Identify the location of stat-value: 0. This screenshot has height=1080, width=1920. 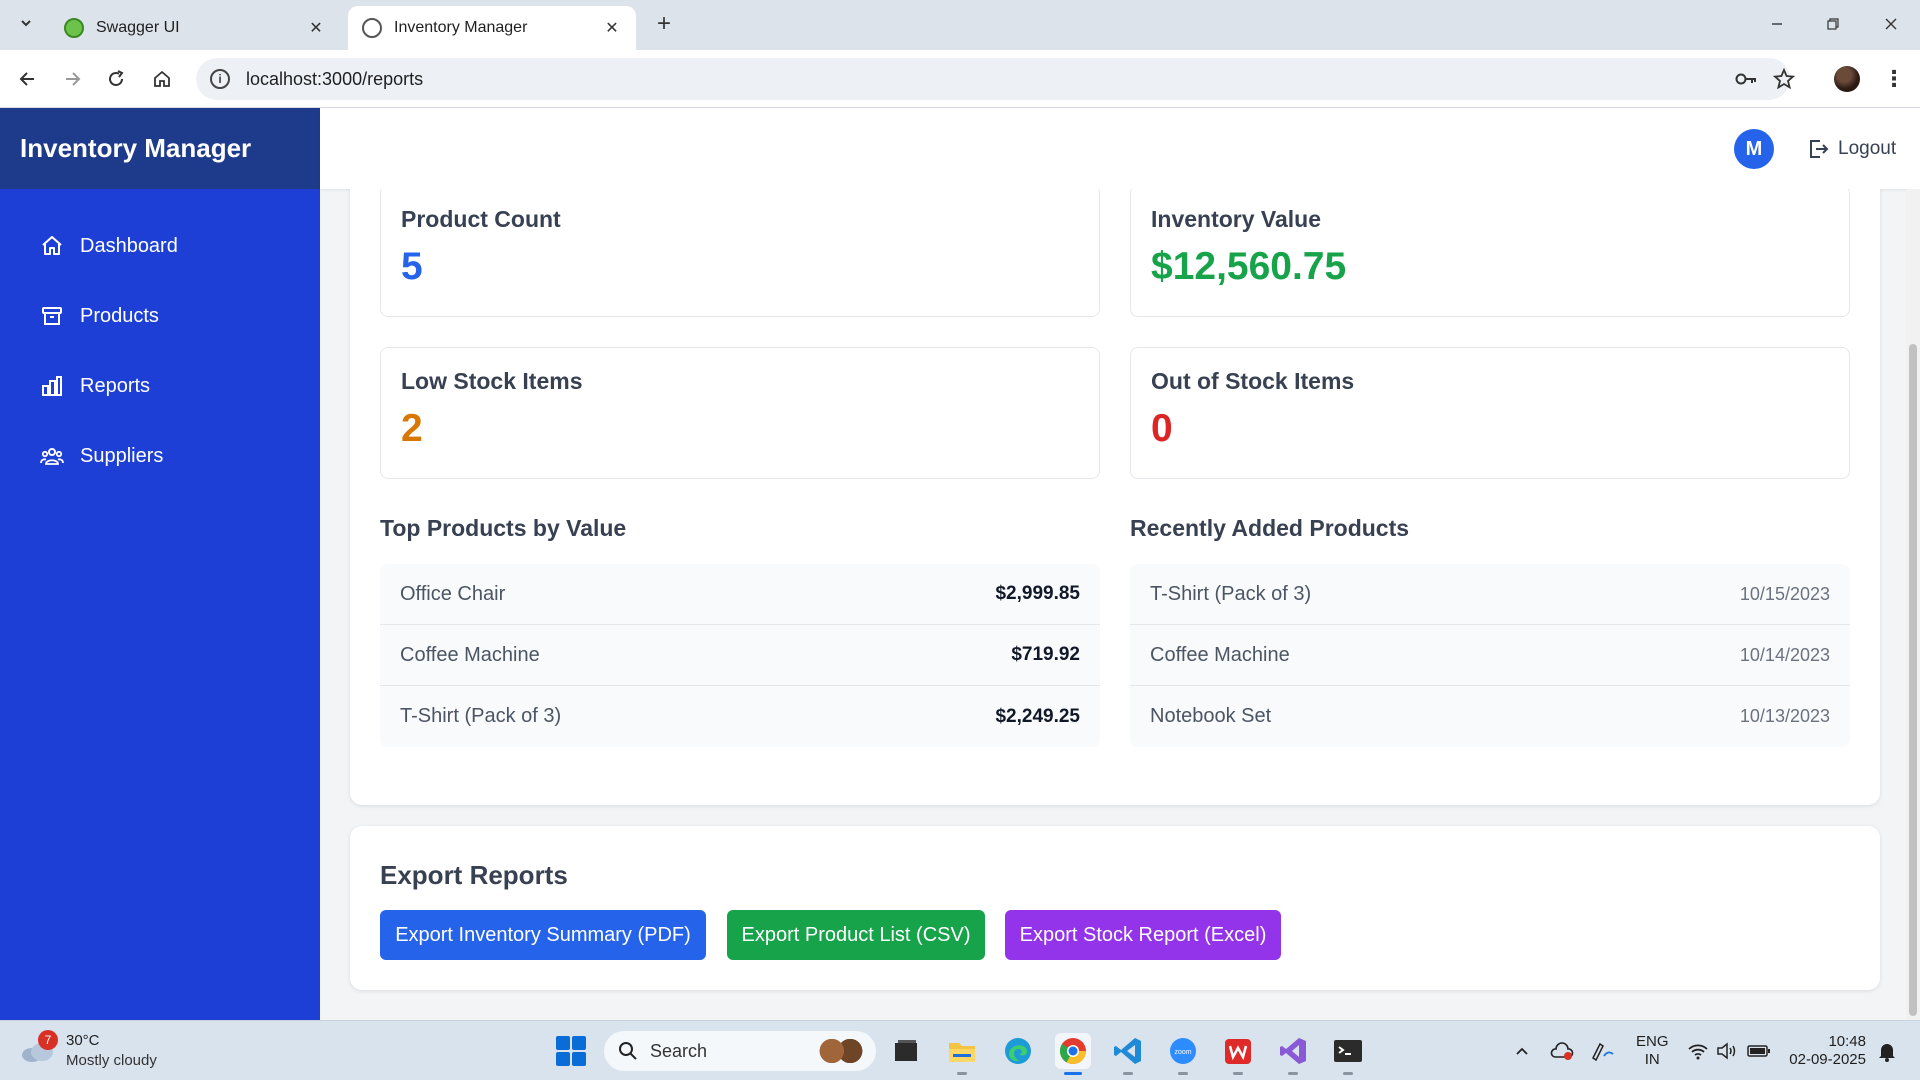
(1162, 428).